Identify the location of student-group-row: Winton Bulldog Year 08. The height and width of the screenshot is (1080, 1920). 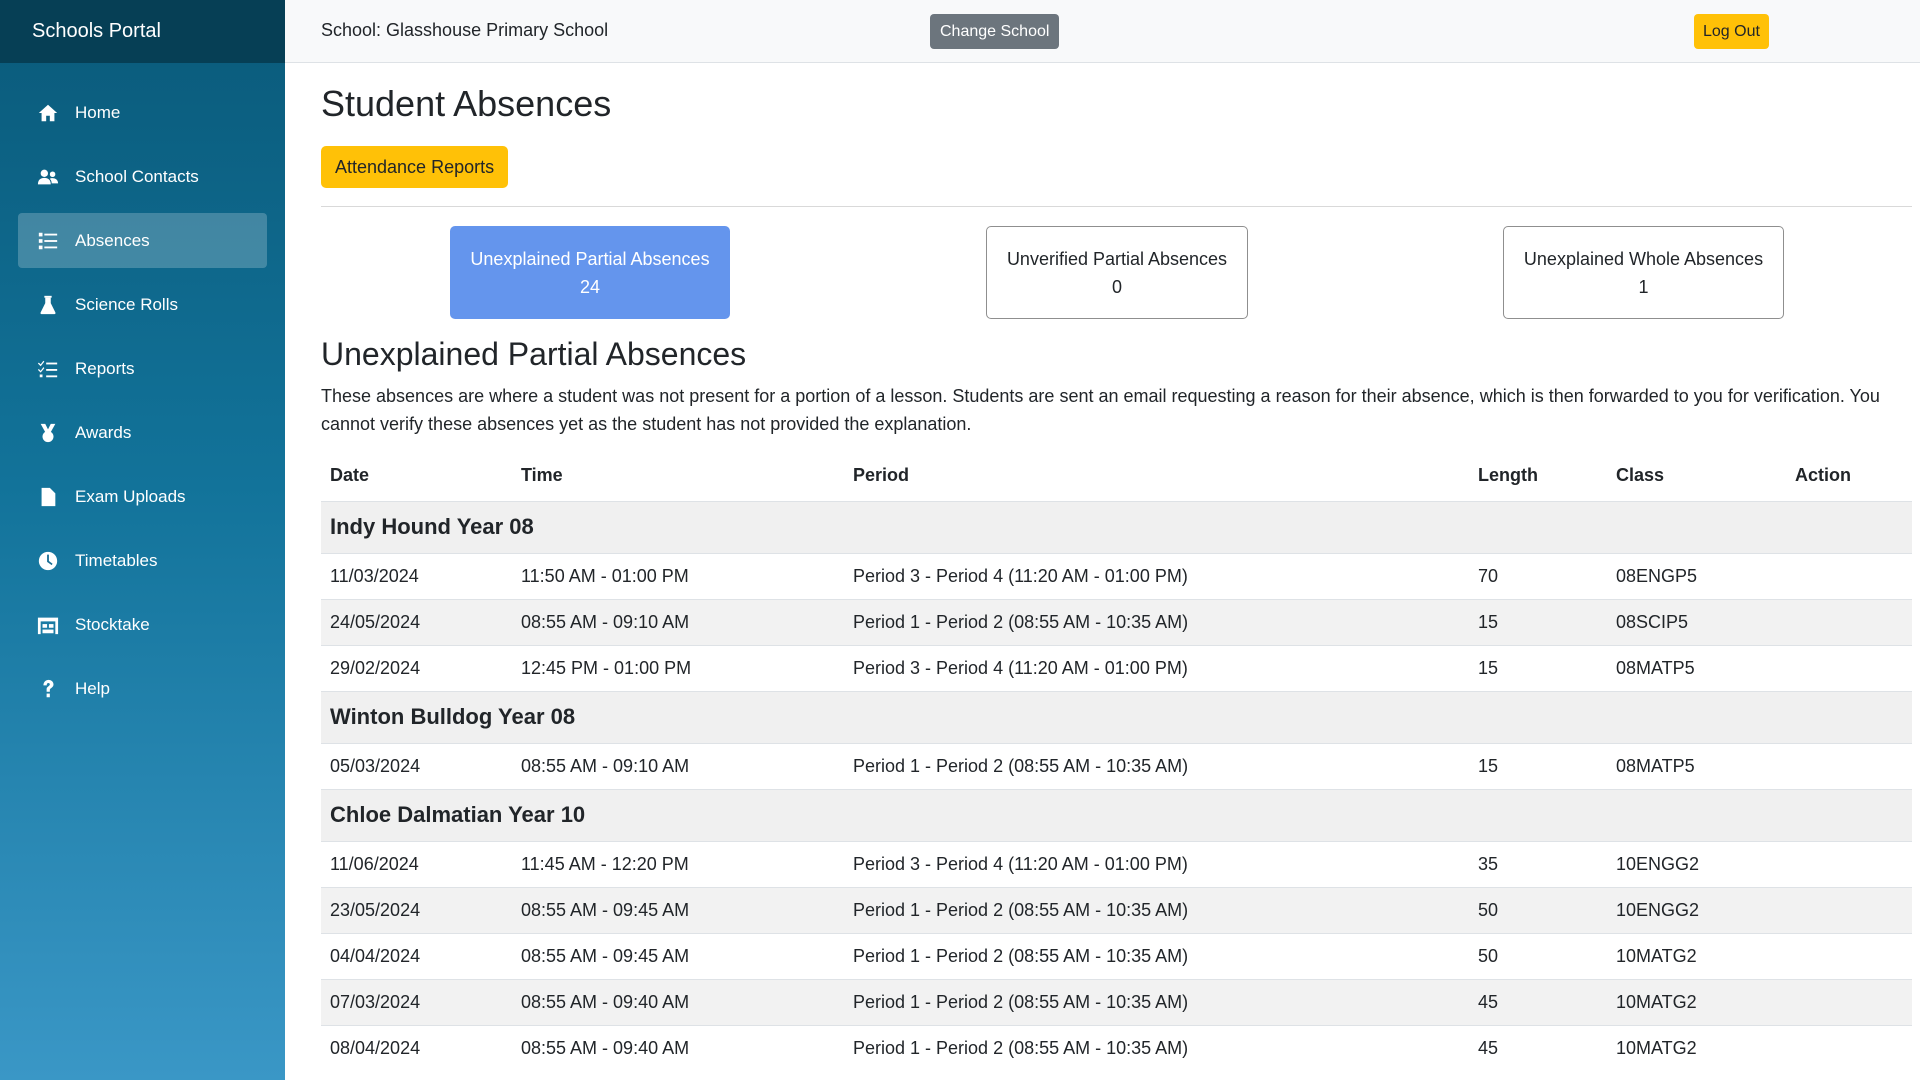
(1116, 716).